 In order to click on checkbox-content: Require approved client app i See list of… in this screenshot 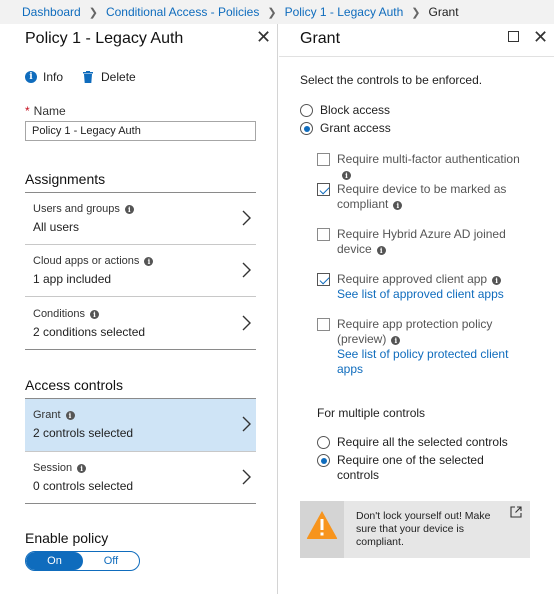, I will do `click(420, 287)`.